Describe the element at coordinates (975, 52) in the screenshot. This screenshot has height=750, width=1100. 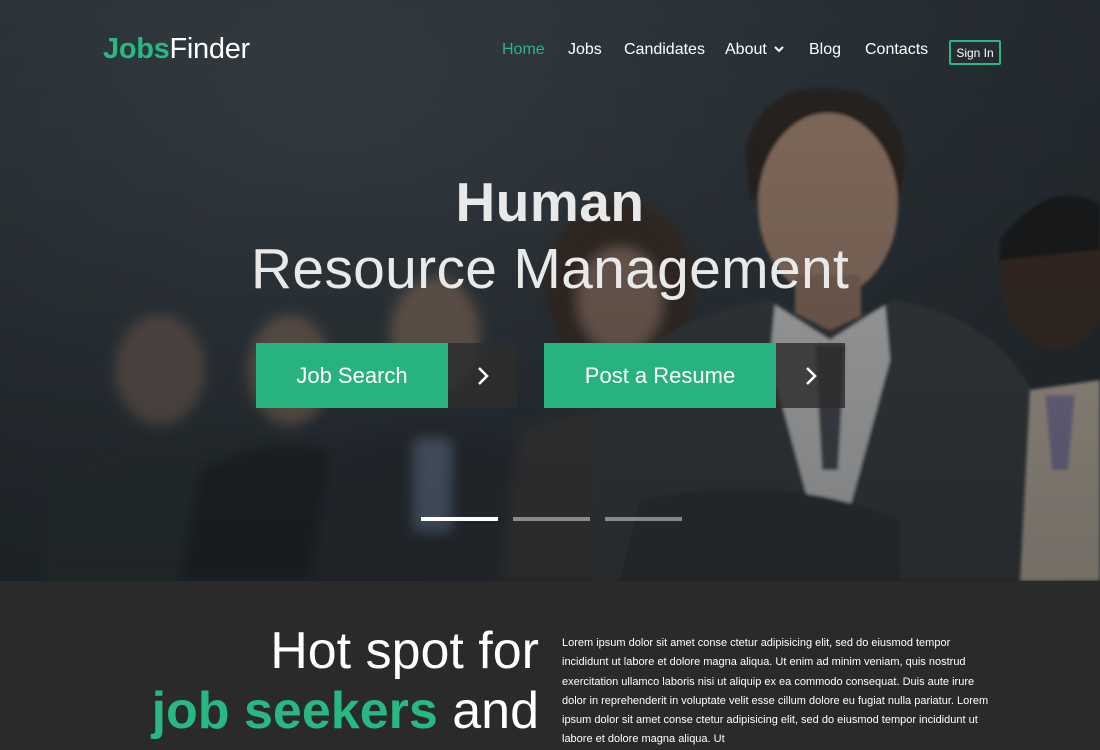
I see `sign-in-button: Sign In` at that location.